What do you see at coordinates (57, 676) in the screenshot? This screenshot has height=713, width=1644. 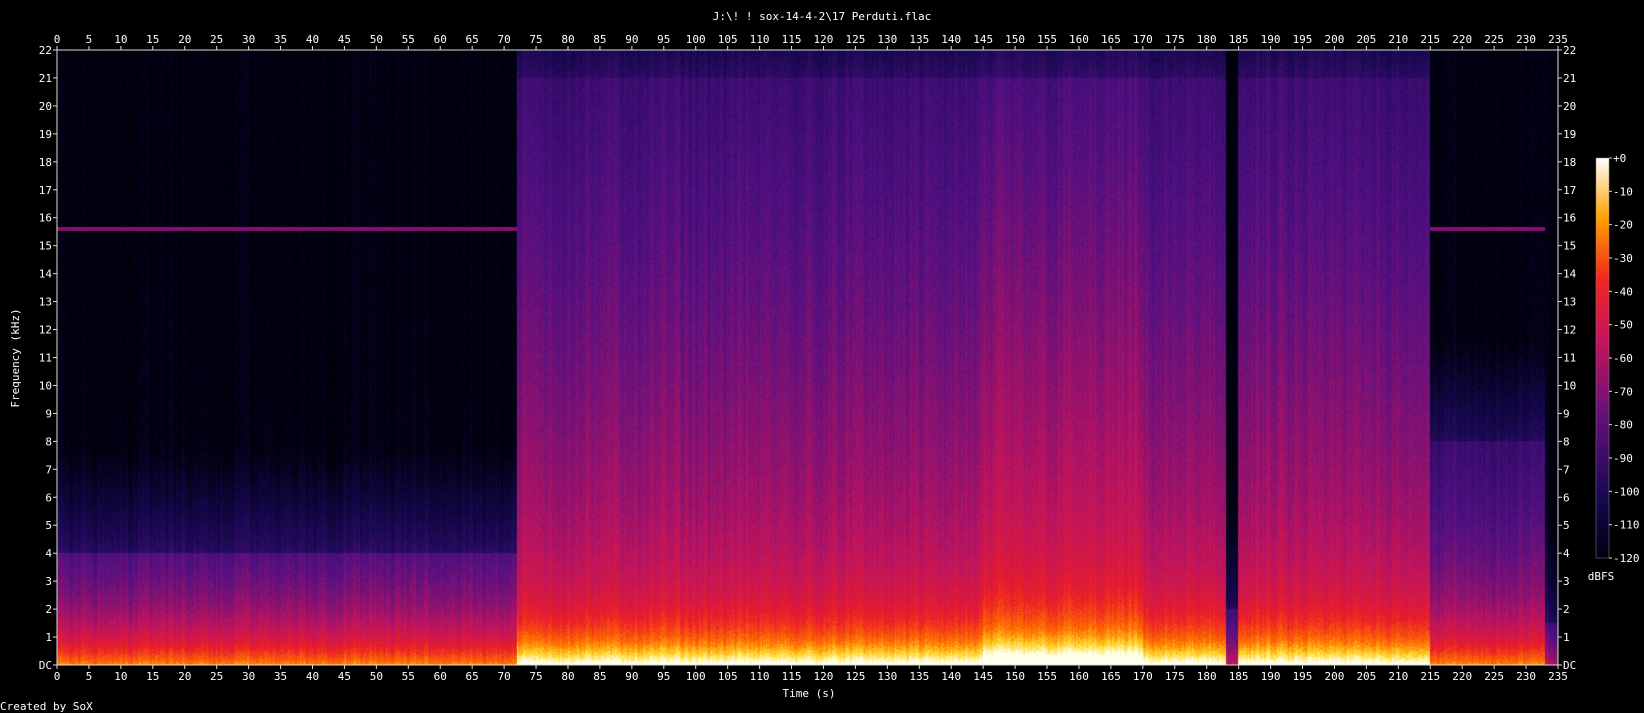 I see `x-tick-label: 0` at bounding box center [57, 676].